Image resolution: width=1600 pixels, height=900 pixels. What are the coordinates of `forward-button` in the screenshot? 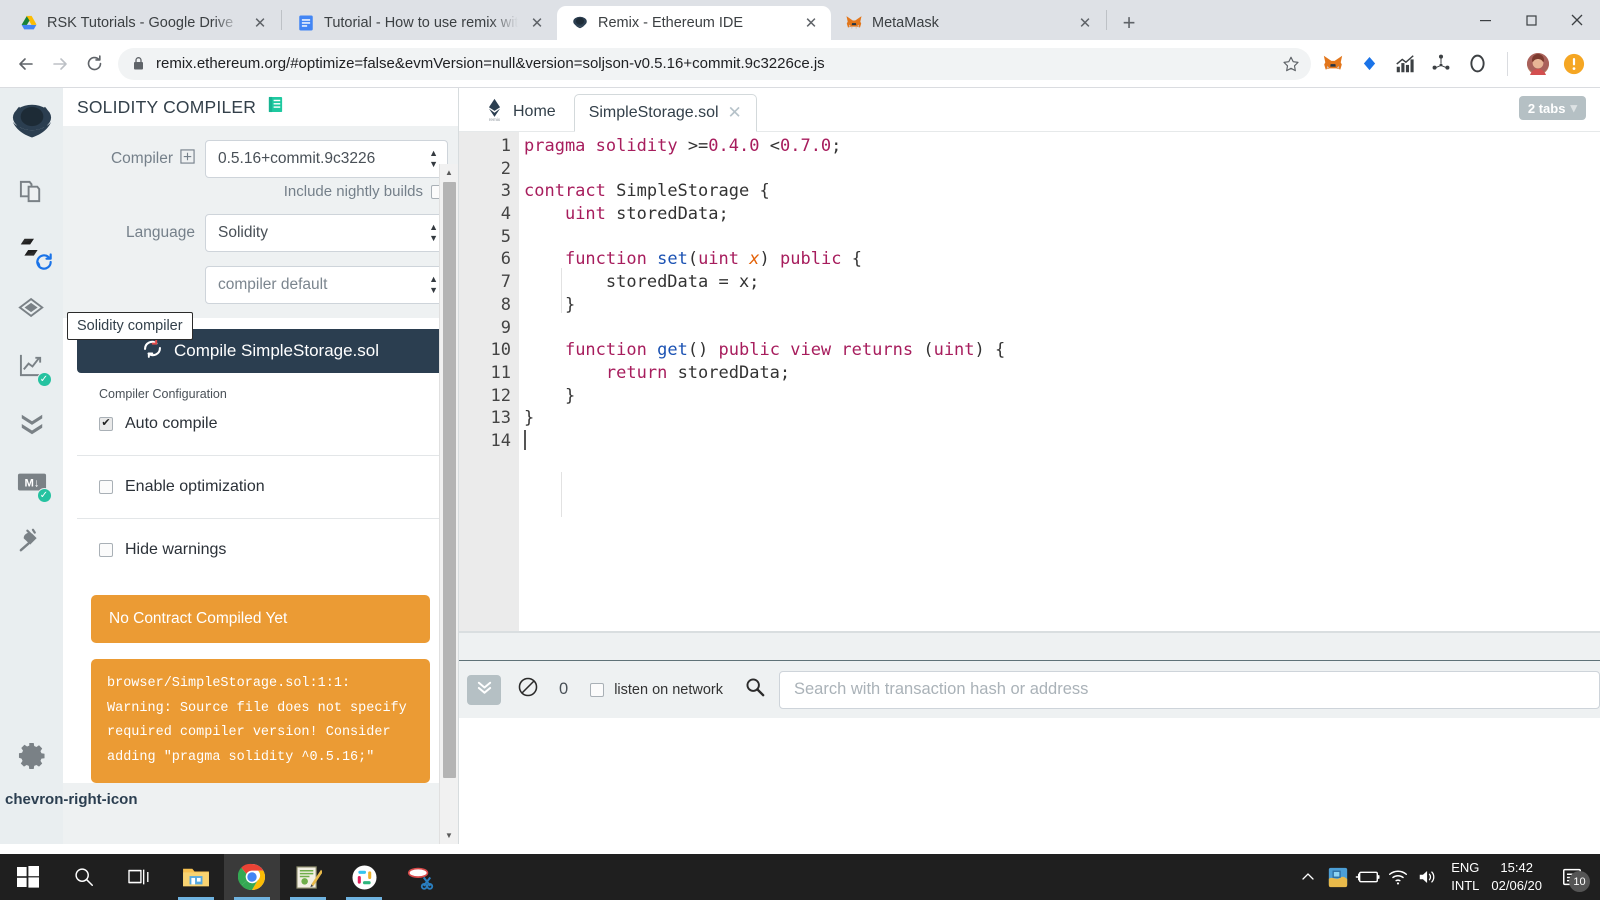 It's located at (60, 64).